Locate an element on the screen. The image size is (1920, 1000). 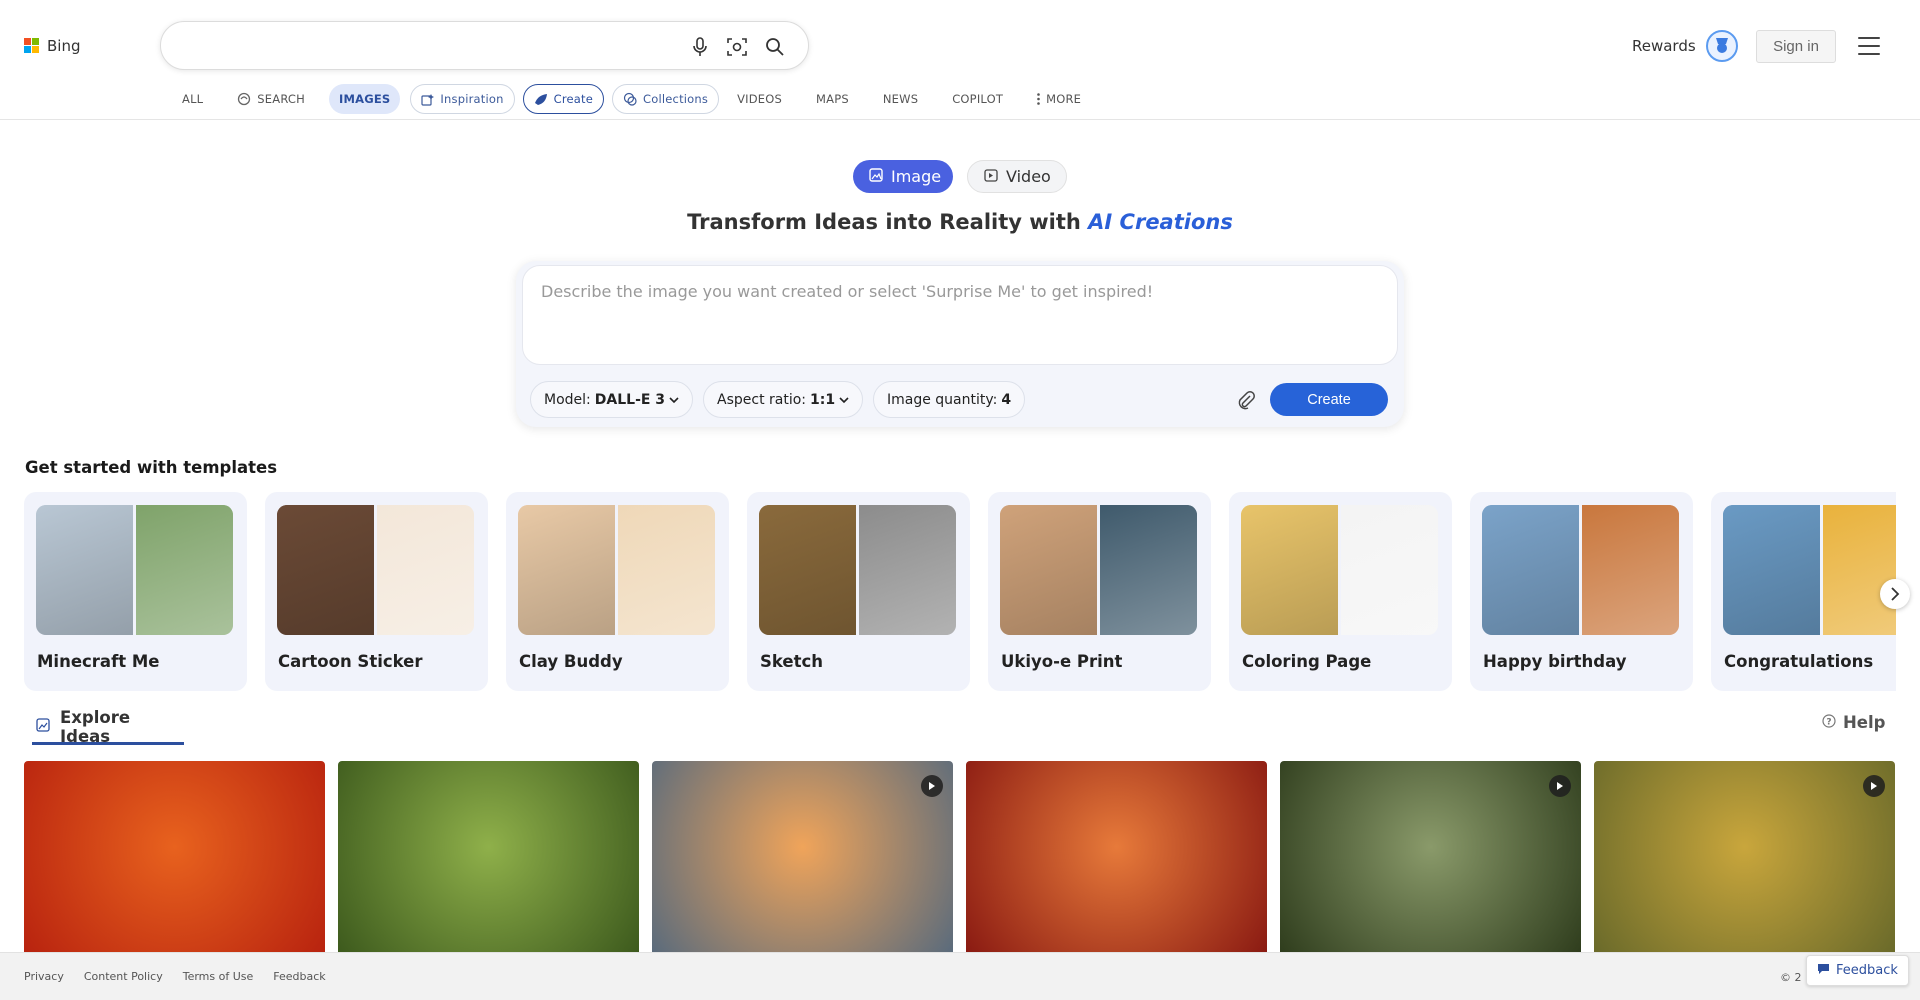
template-card: Cartoon Sticker is located at coordinates (376, 591).